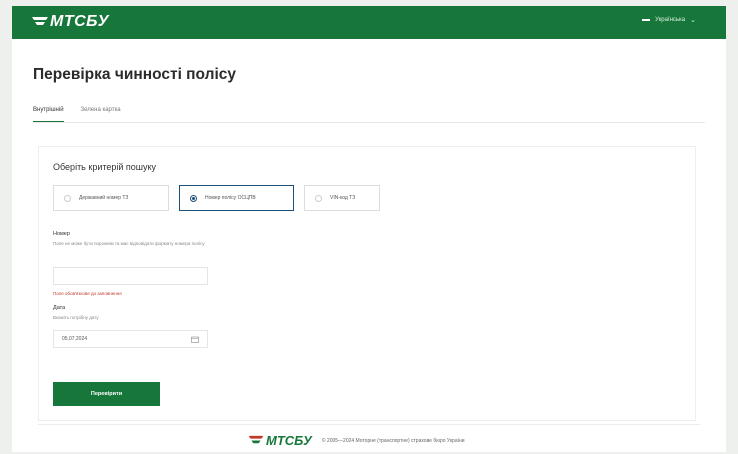  What do you see at coordinates (369, 122) in the screenshot?
I see `tabs-divider` at bounding box center [369, 122].